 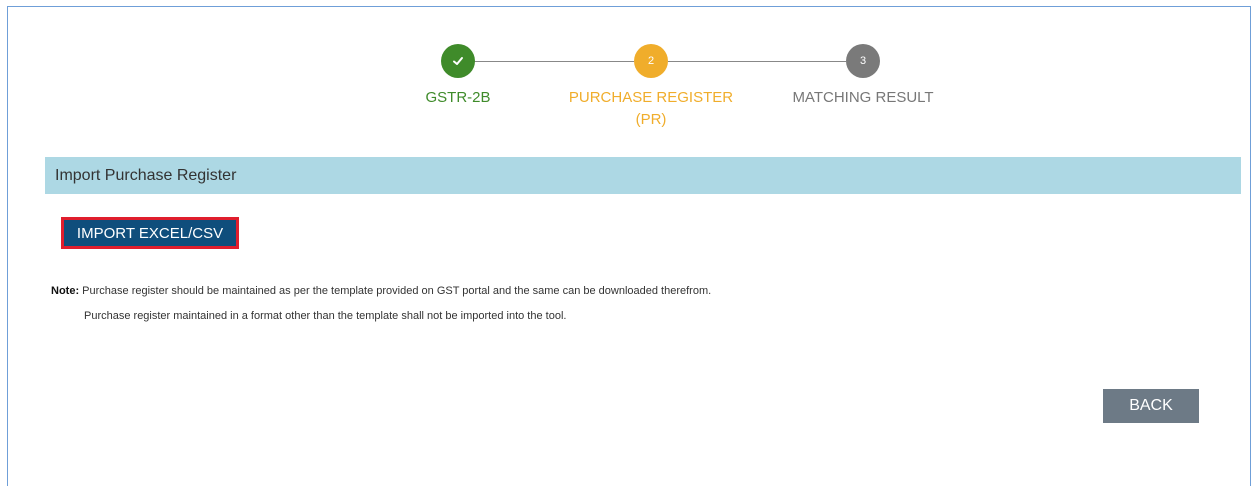 I want to click on note-prefix: Note:, so click(x=65, y=291).